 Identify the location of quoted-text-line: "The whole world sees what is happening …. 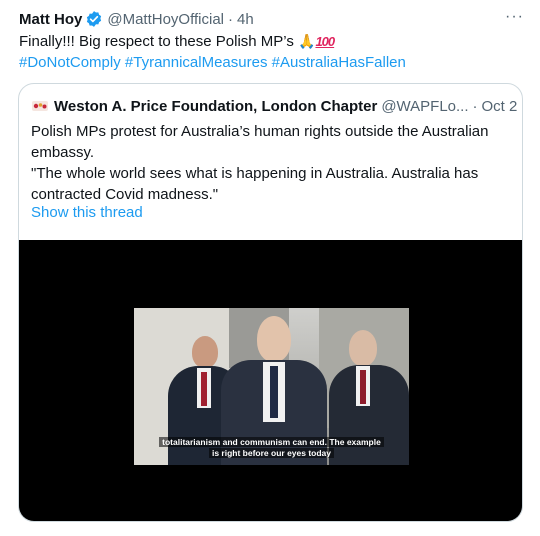
(255, 173).